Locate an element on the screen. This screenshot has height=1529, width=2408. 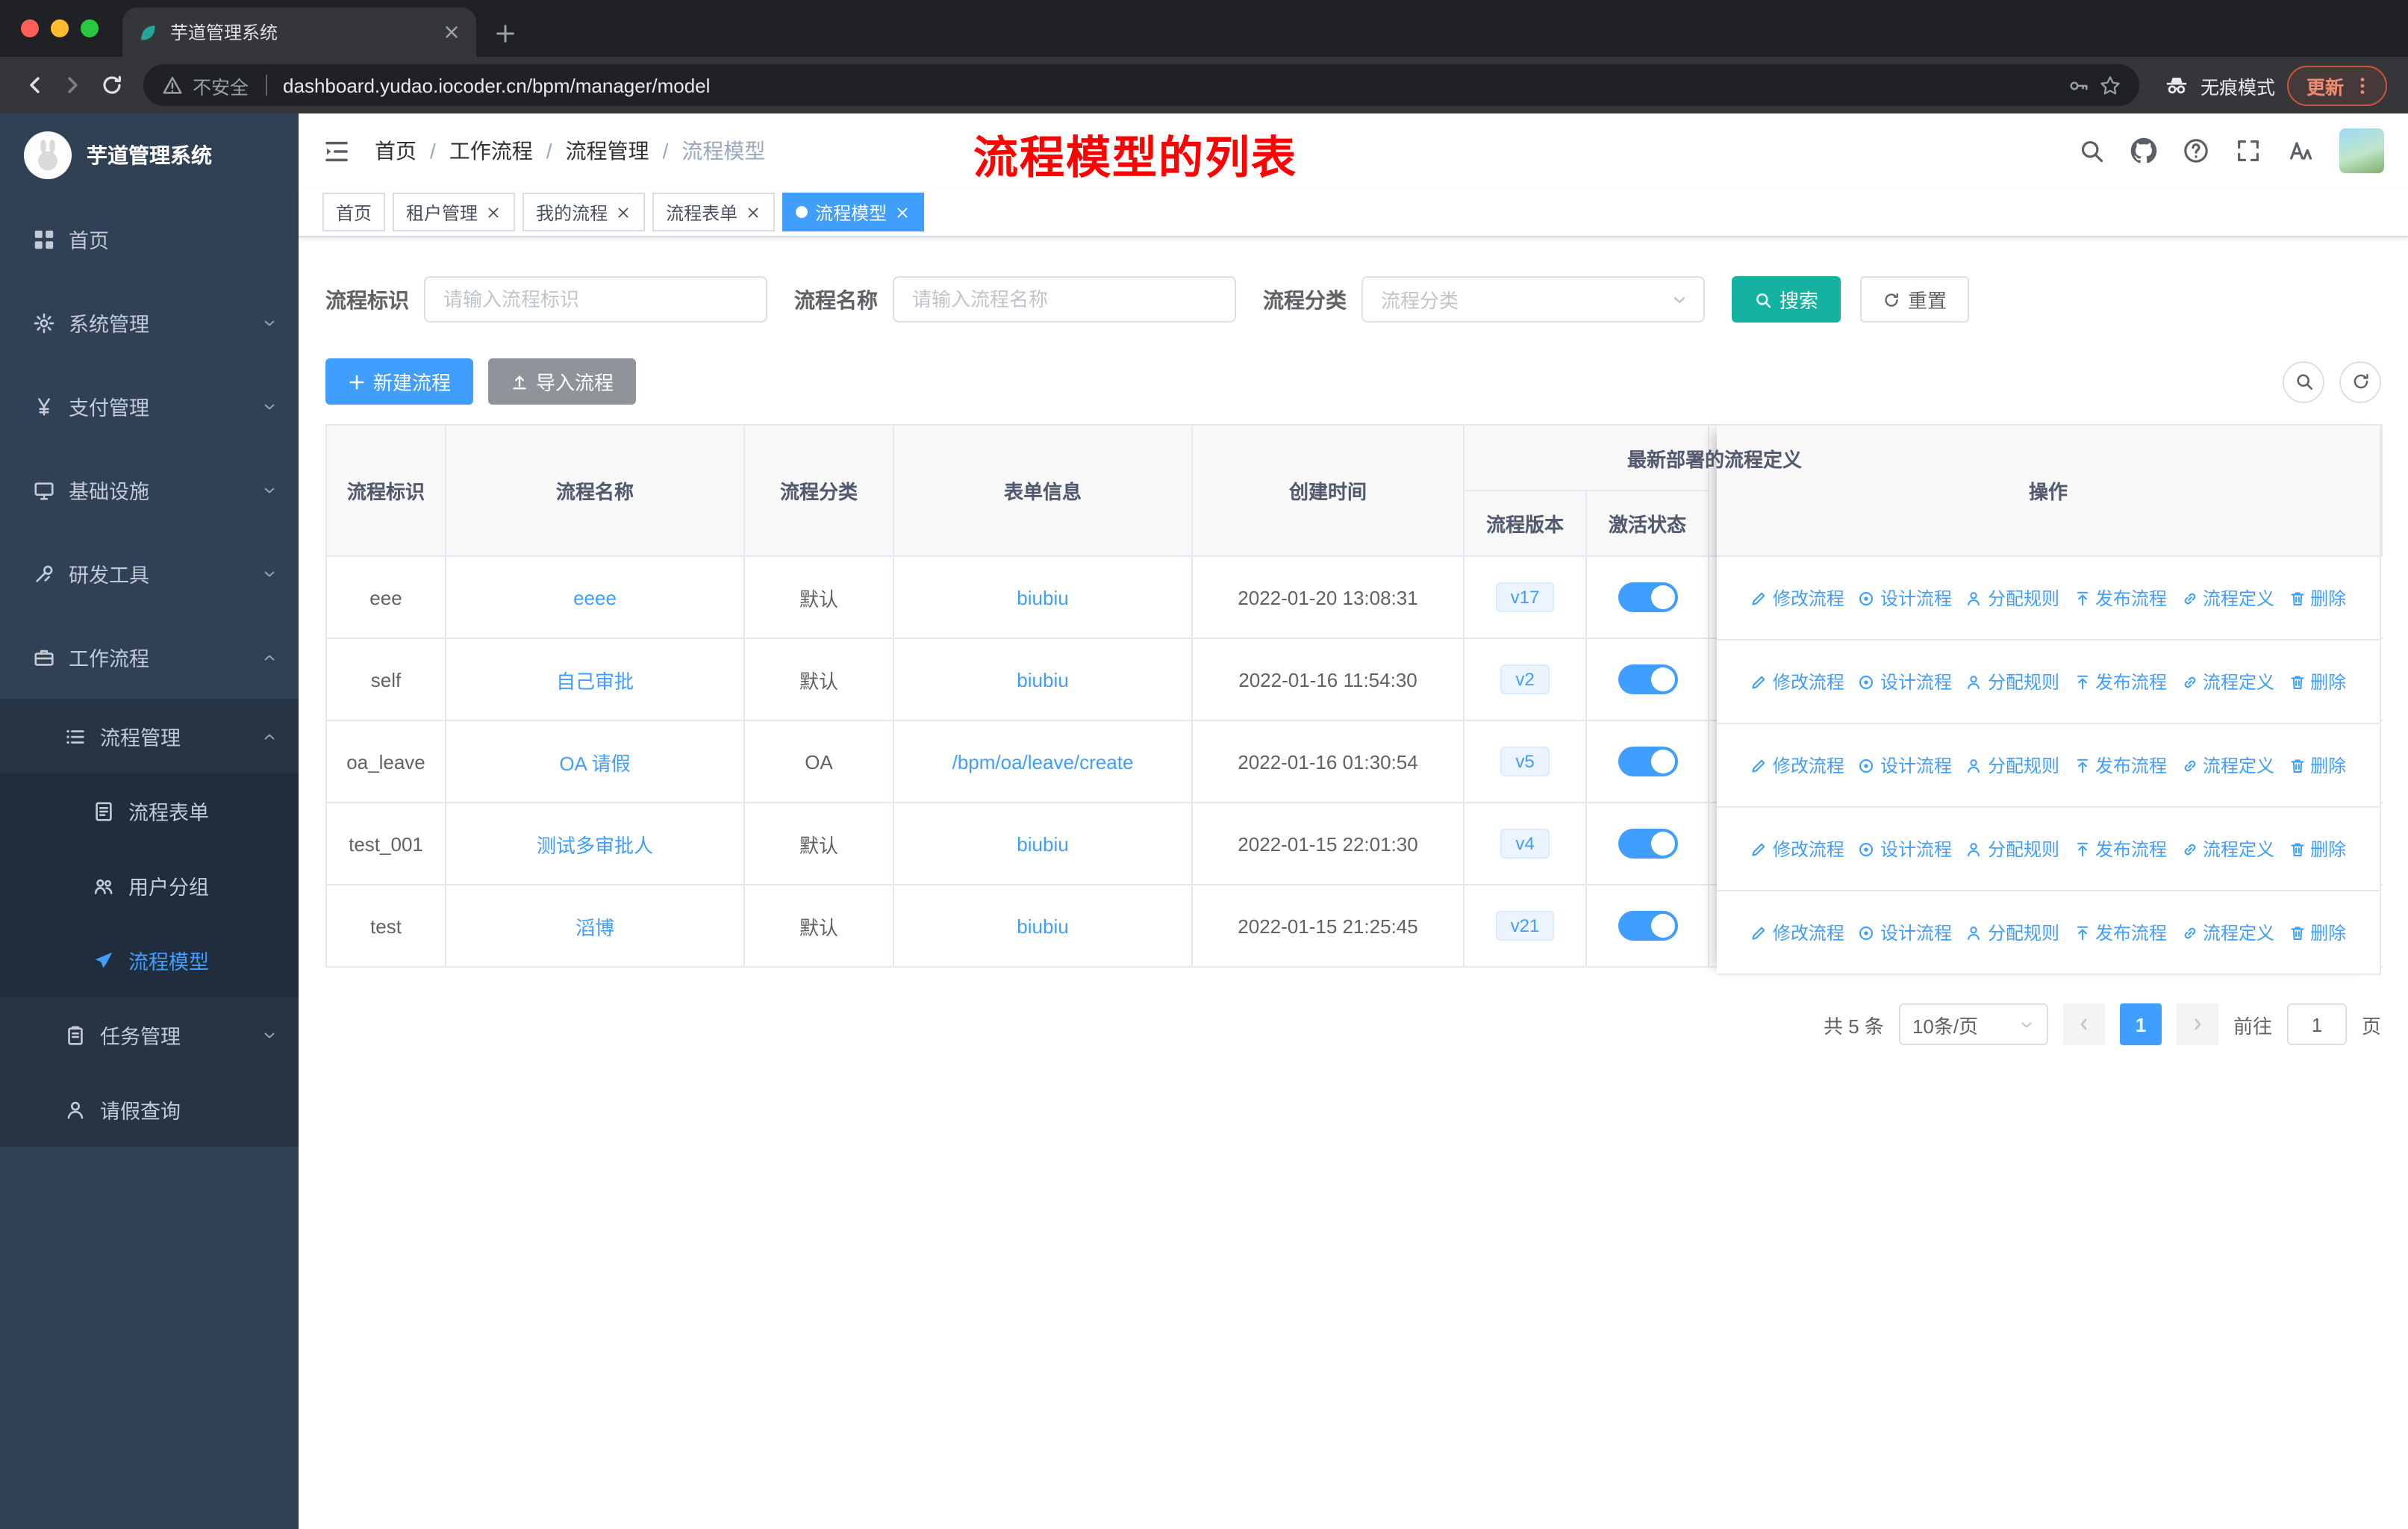
sidebar-item-task-manage: 任务管理 is located at coordinates (149, 1034).